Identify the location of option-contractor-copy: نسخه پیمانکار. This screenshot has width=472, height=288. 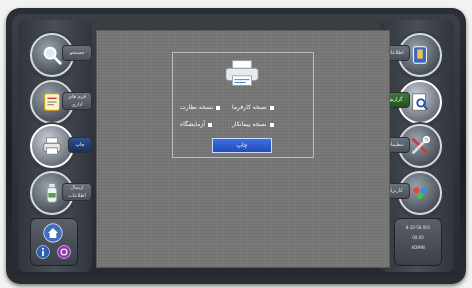
(253, 124).